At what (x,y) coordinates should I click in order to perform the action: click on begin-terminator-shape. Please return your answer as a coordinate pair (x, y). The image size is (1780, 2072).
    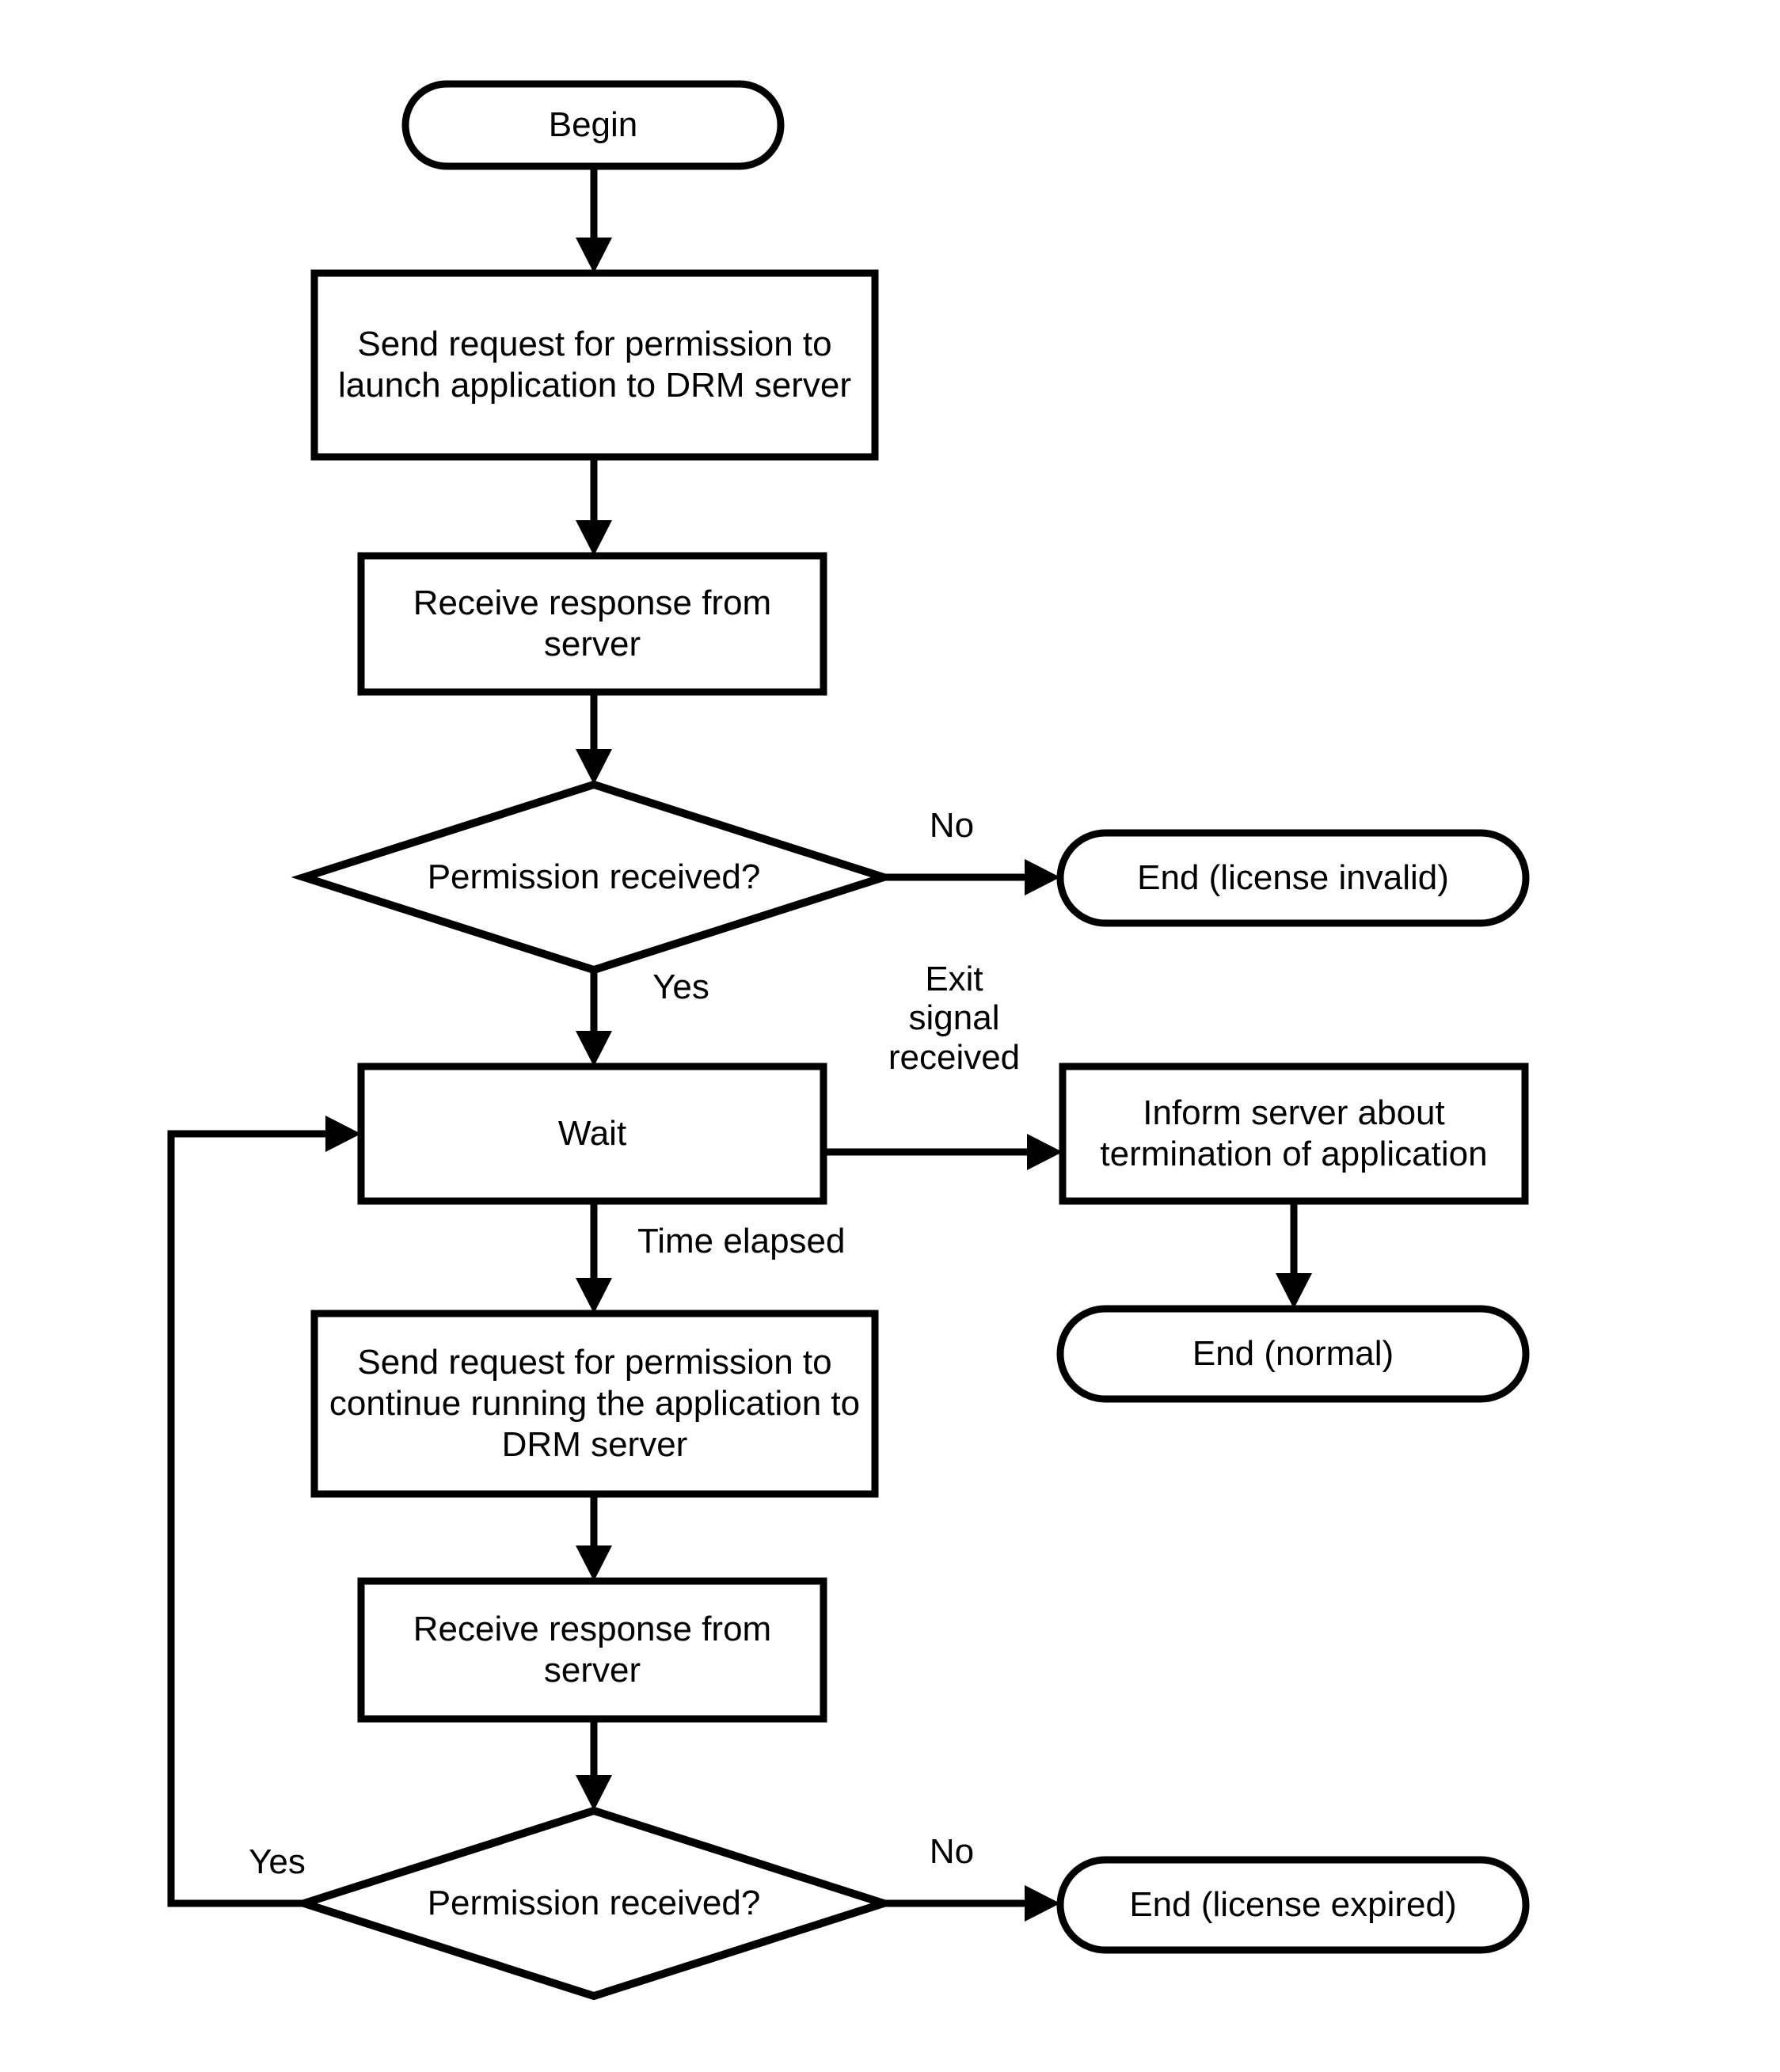
    Looking at the image, I should click on (593, 125).